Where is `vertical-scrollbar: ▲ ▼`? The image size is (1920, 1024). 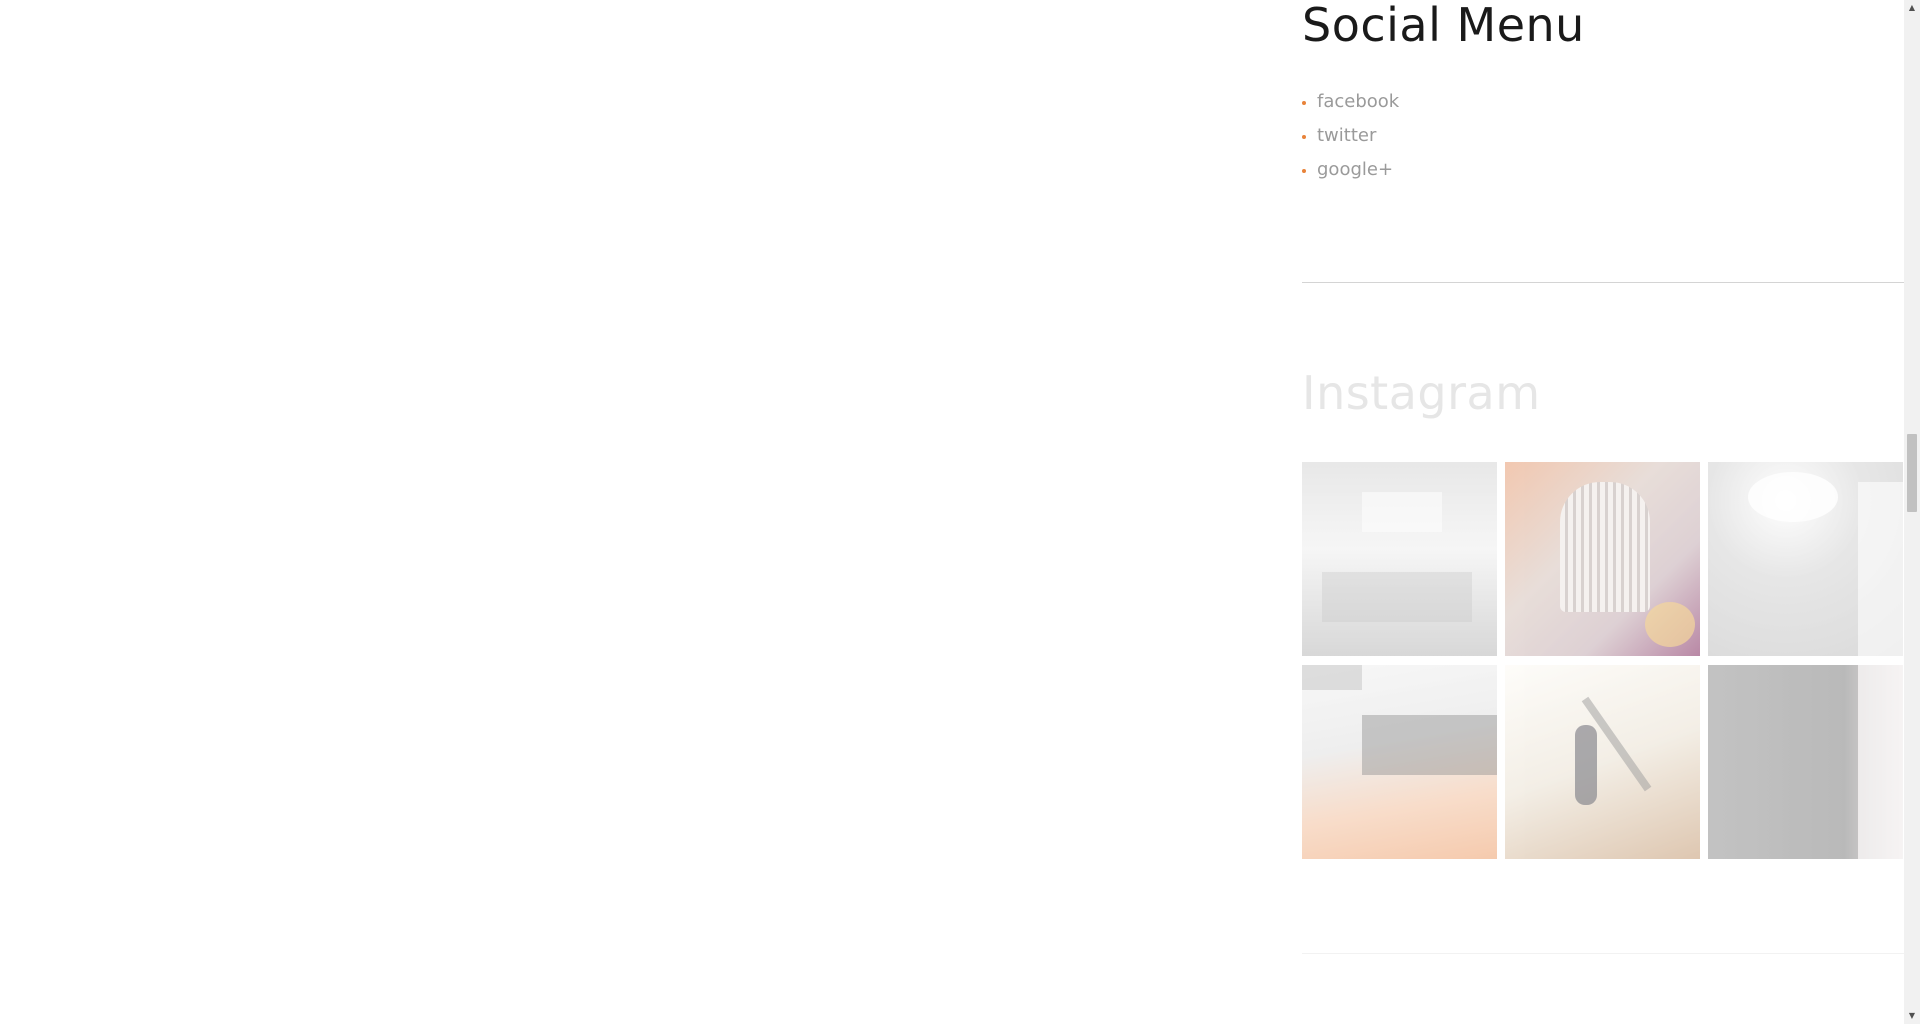 vertical-scrollbar: ▲ ▼ is located at coordinates (1912, 512).